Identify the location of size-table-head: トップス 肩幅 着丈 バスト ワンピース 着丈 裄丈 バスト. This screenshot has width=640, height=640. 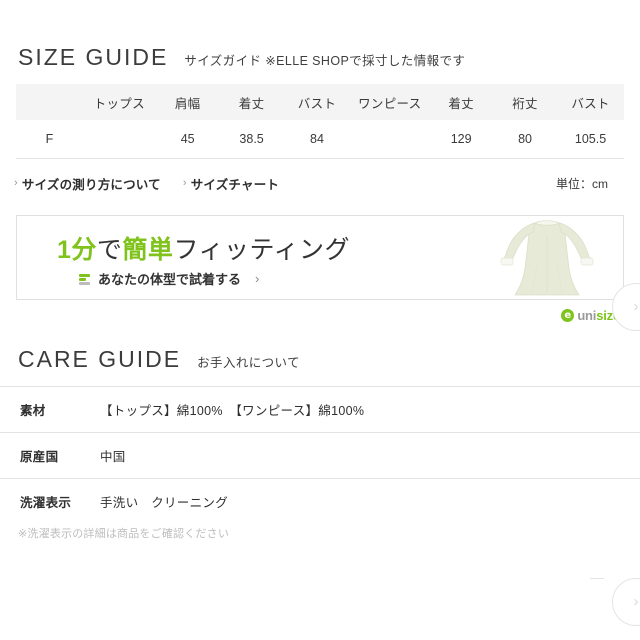
(320, 102).